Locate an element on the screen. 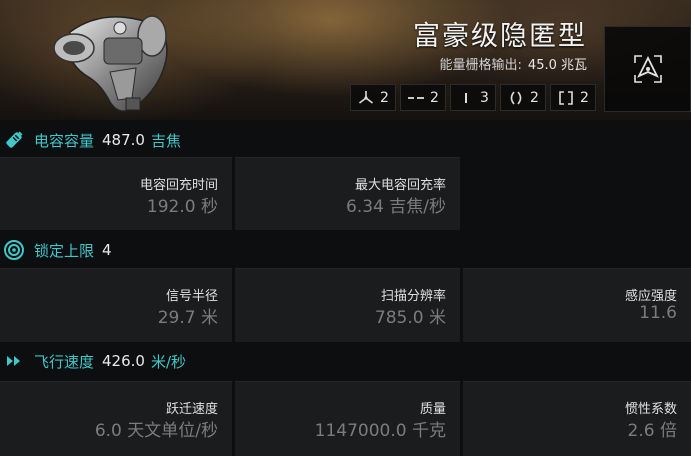 The height and width of the screenshot is (456, 691). high-slot-icon is located at coordinates (466, 97).